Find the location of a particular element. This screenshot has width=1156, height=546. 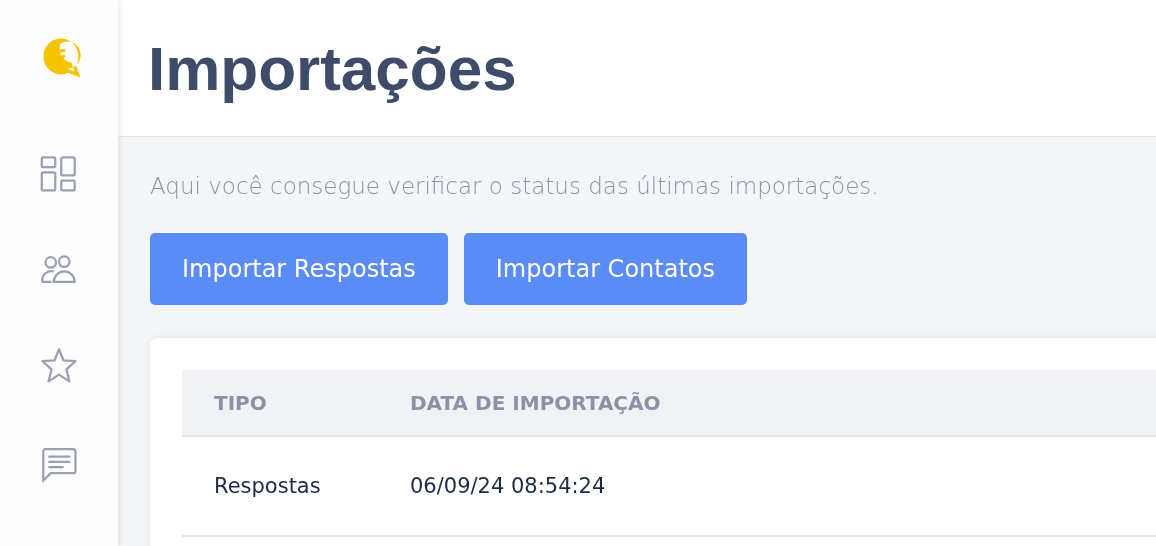

column-header: TIPO is located at coordinates (240, 402).